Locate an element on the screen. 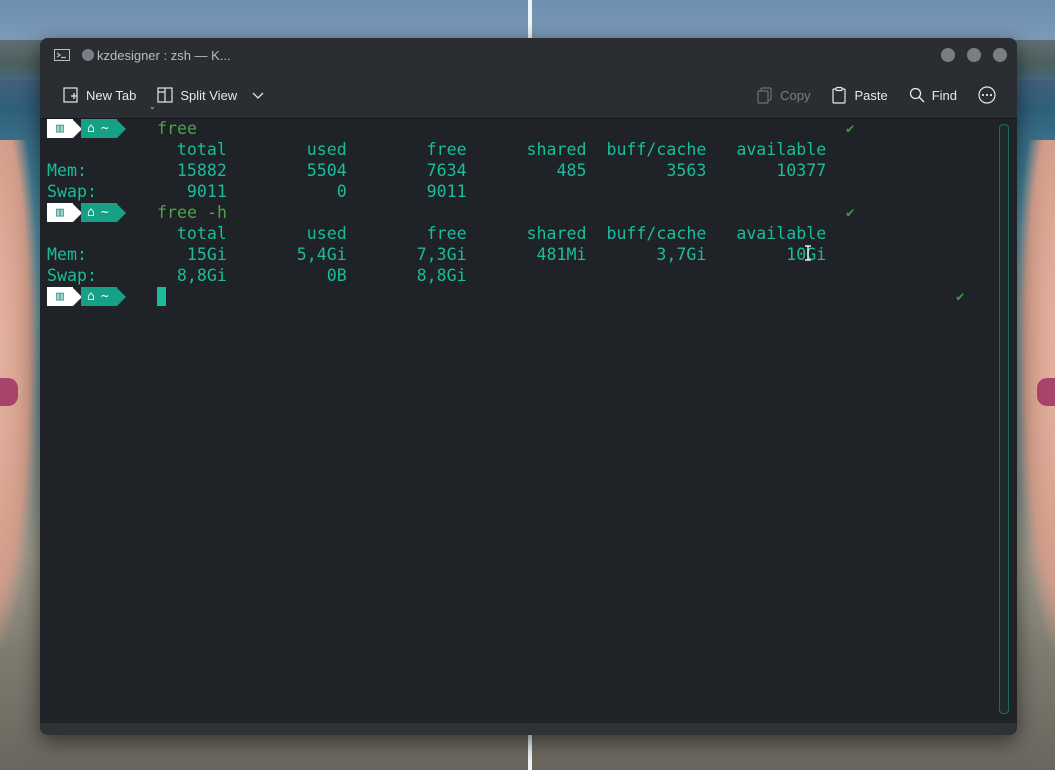  copy-label: Copy is located at coordinates (795, 95).